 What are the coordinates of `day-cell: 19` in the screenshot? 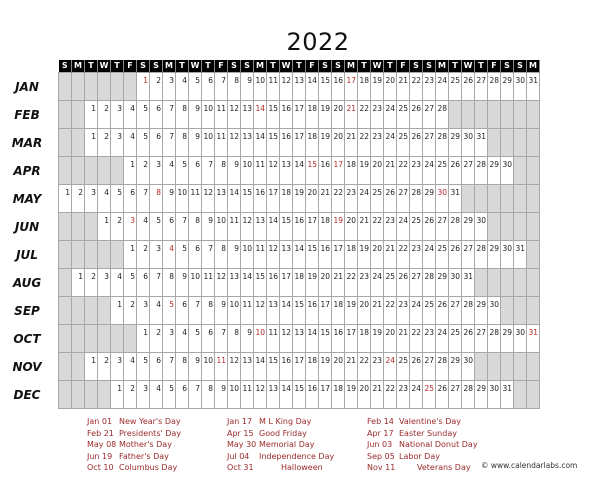 It's located at (377, 338).